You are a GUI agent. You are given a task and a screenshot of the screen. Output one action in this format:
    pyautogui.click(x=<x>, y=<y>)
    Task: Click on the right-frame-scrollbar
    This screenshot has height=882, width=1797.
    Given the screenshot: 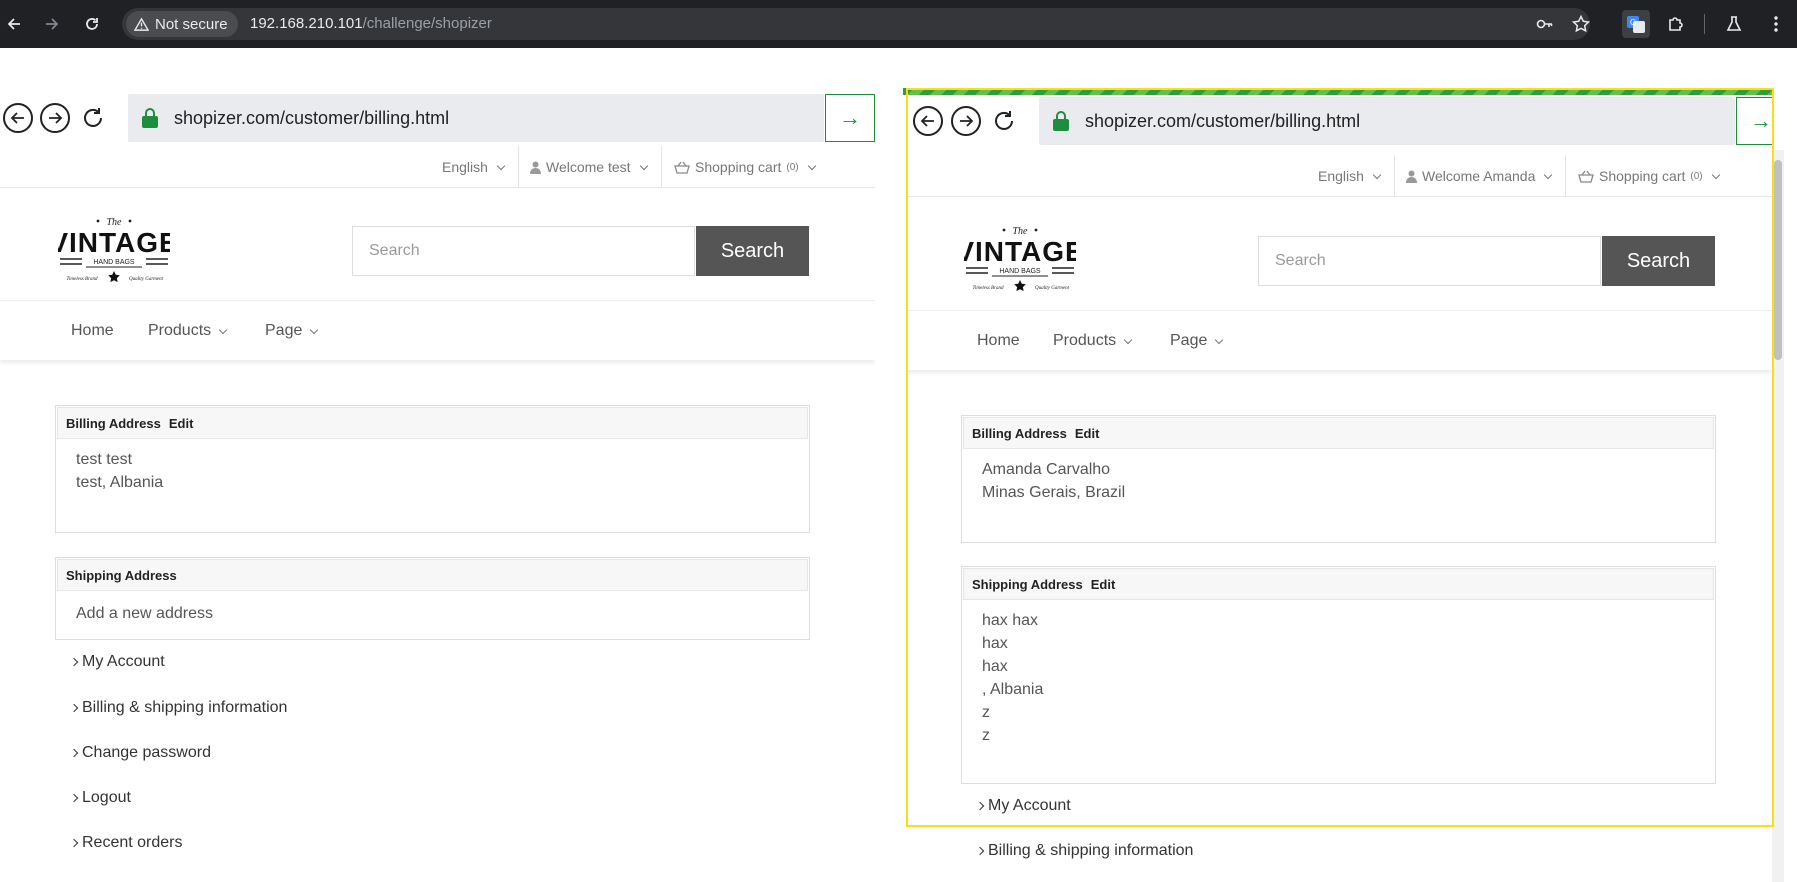 What is the action you would take?
    pyautogui.click(x=1778, y=516)
    